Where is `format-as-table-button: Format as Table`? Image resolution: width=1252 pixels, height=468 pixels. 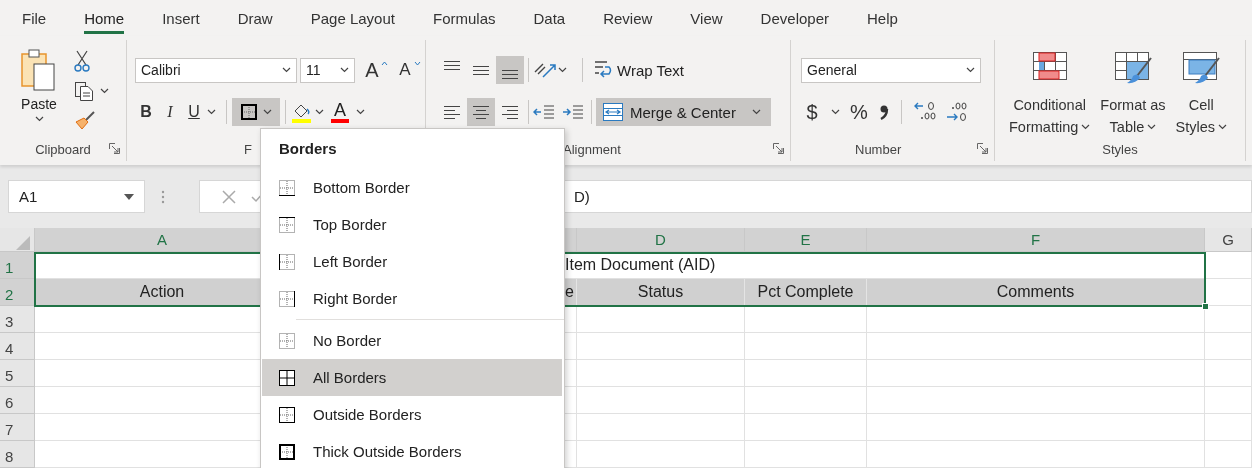 format-as-table-button: Format as Table is located at coordinates (1133, 89).